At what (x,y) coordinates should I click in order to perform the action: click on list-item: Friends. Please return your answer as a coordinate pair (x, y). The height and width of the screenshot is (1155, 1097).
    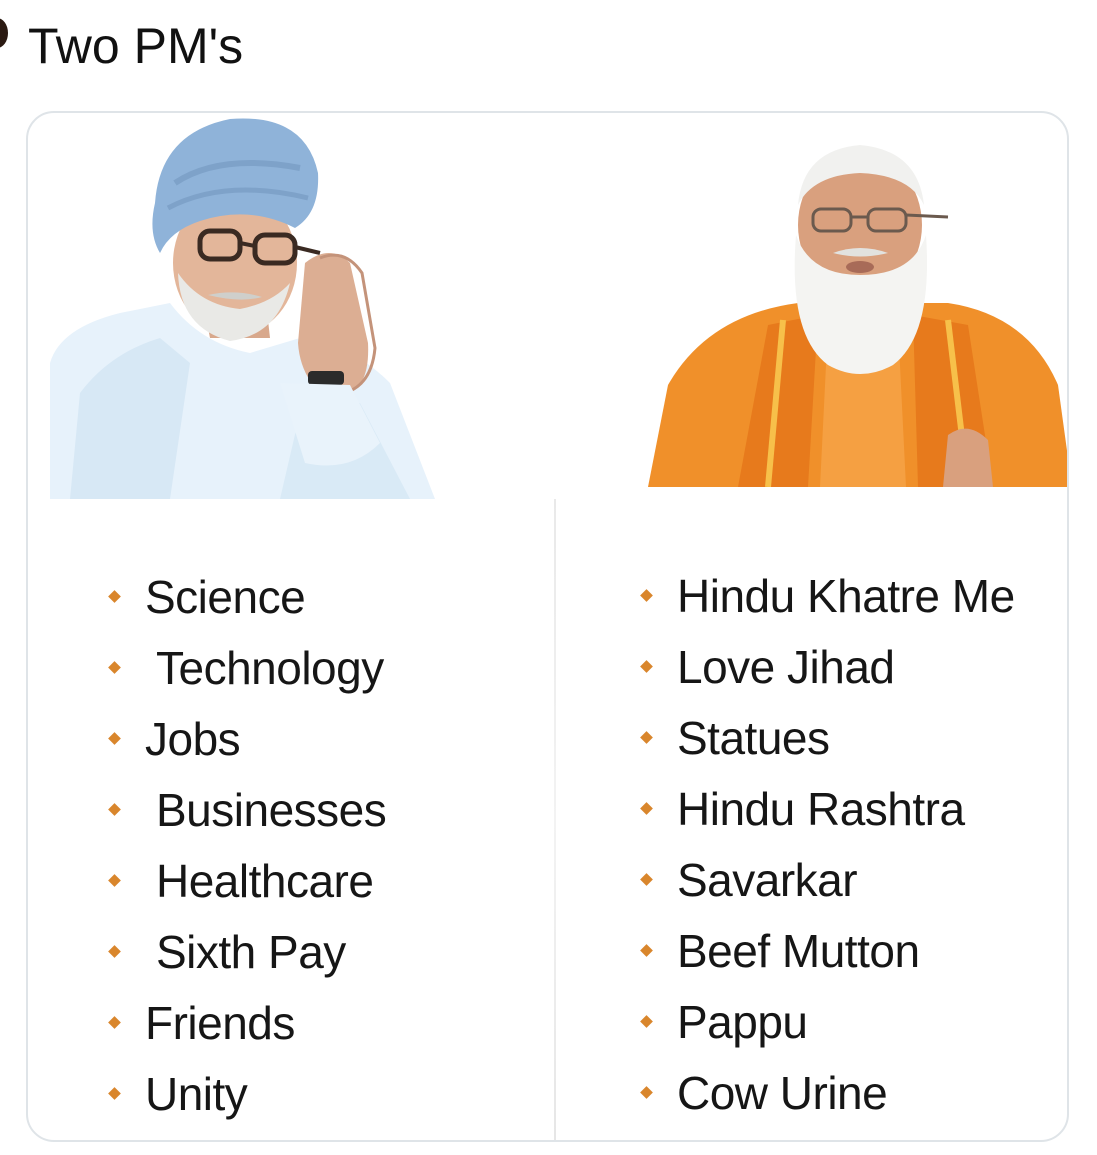
    Looking at the image, I should click on (246, 1022).